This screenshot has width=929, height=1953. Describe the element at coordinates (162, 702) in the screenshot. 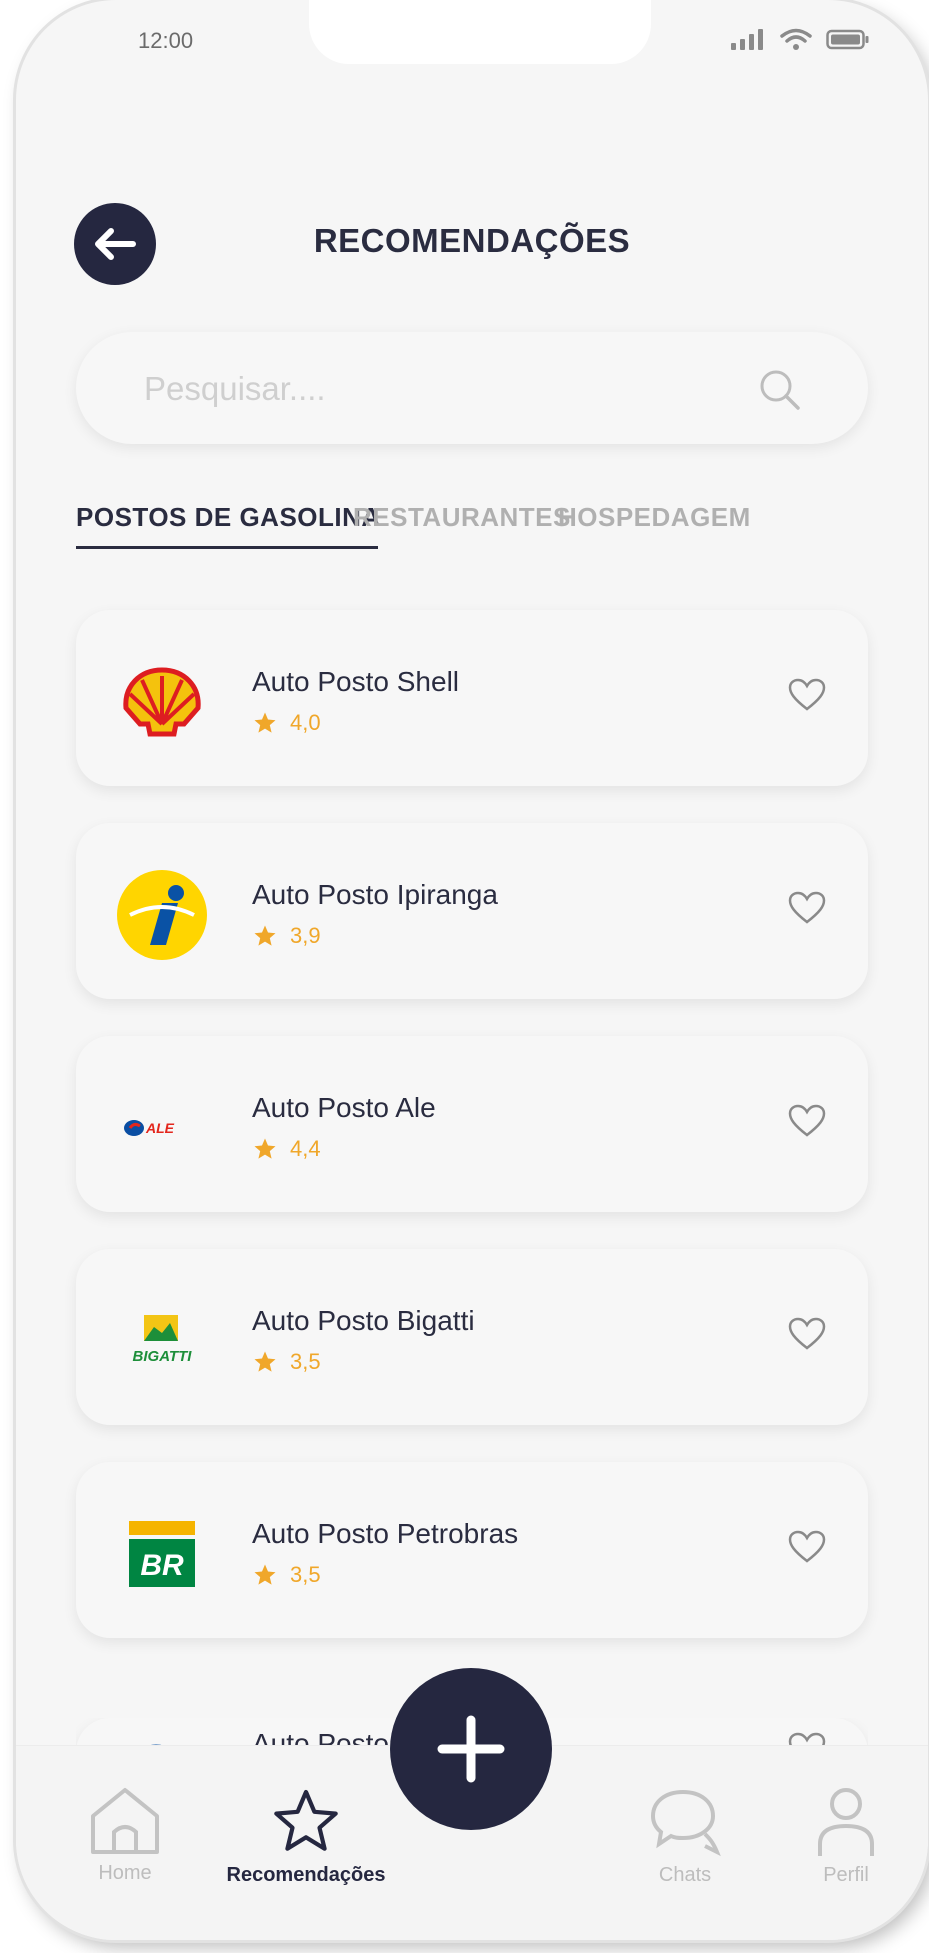

I see `shell-logo` at that location.